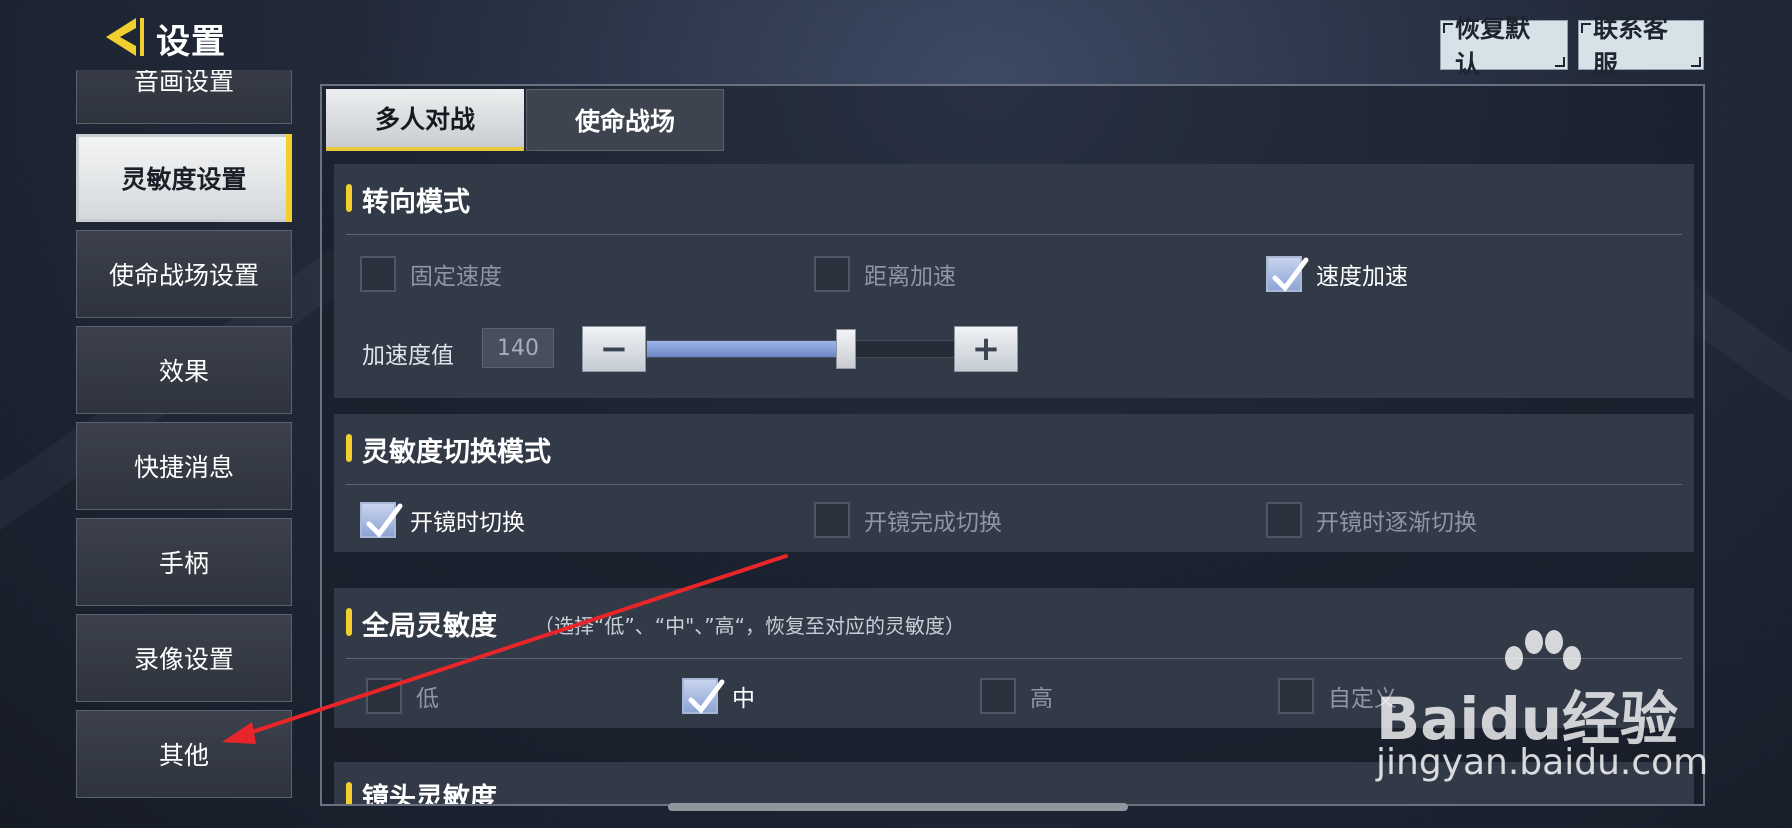 The height and width of the screenshot is (828, 1792). I want to click on option-scope-switch: 开镜时切换, so click(442, 520).